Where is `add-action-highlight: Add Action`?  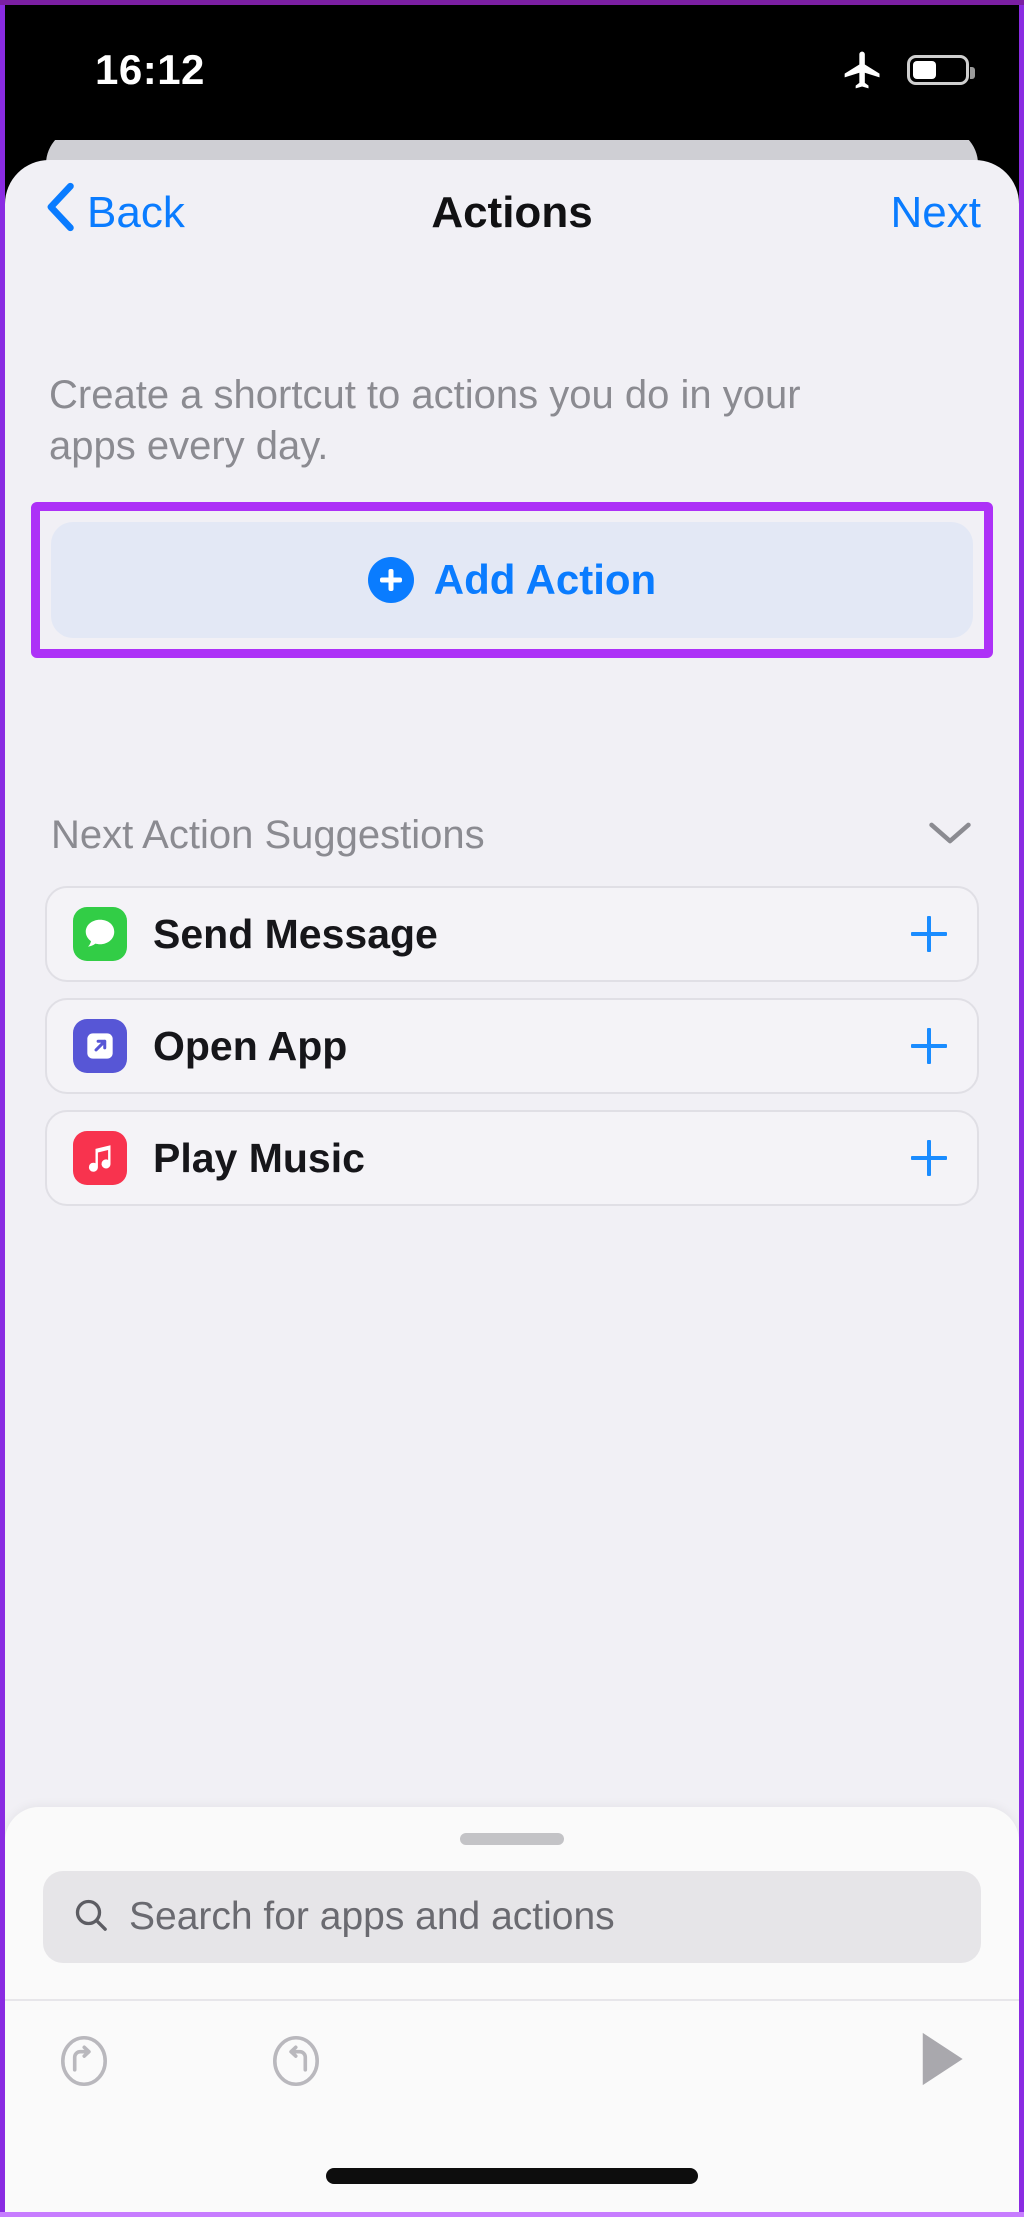
add-action-highlight: Add Action is located at coordinates (512, 580).